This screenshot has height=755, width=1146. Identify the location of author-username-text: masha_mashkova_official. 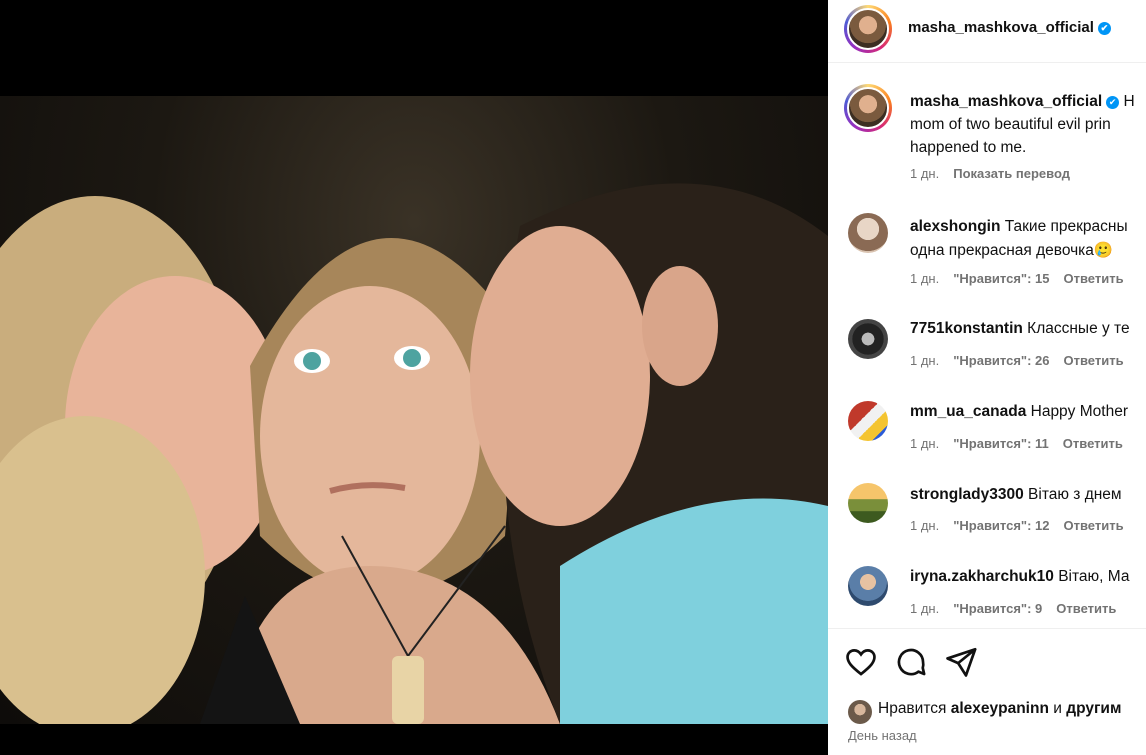
(1001, 27).